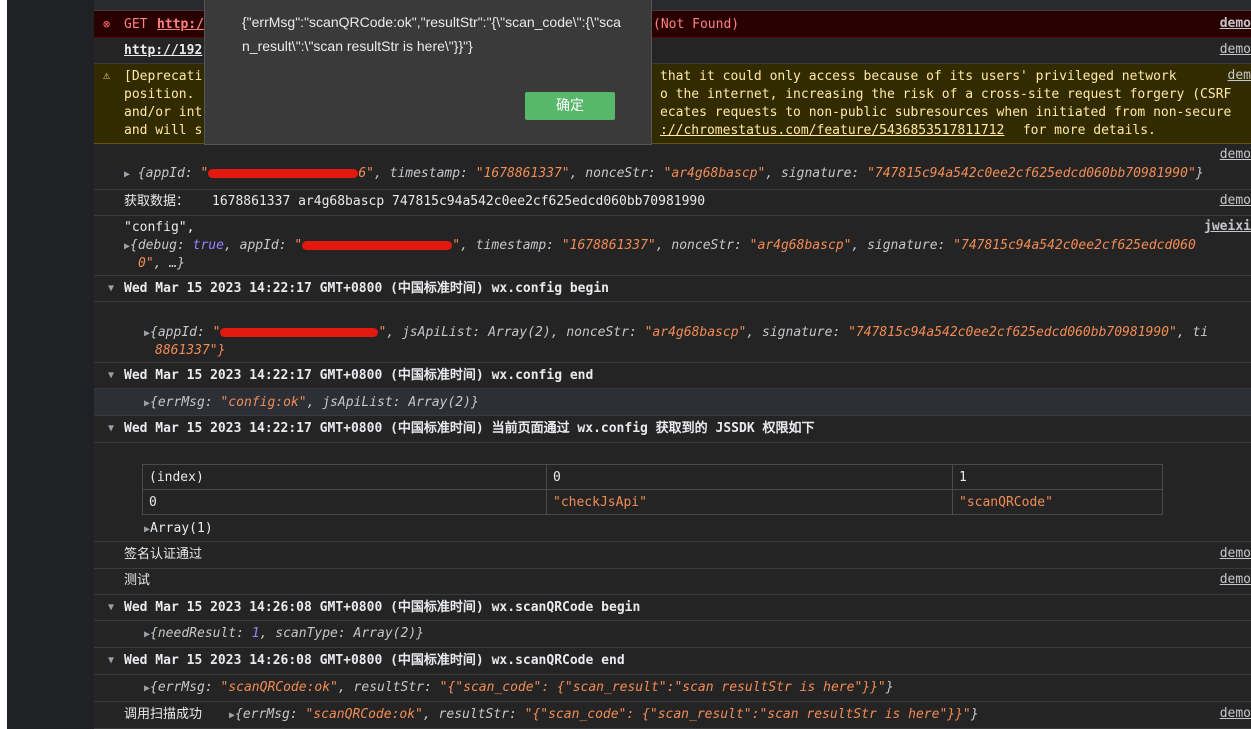  Describe the element at coordinates (163, 714) in the screenshot. I see `log-label: 调用扫描成功` at that location.